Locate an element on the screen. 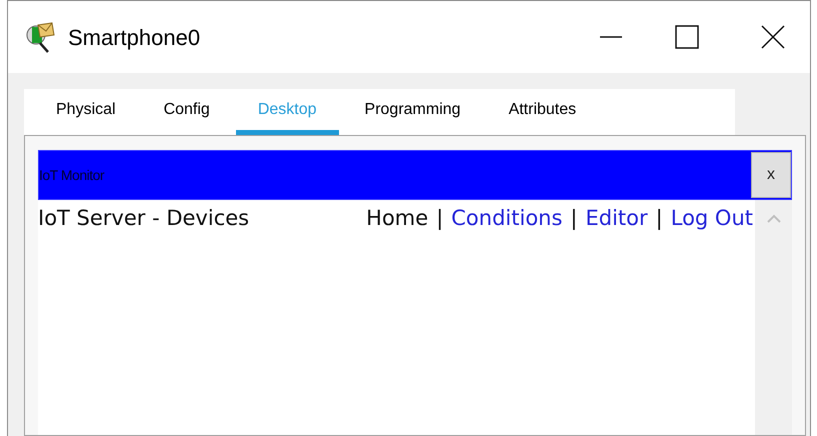 This screenshot has height=436, width=817. tab: Programming is located at coordinates (412, 112).